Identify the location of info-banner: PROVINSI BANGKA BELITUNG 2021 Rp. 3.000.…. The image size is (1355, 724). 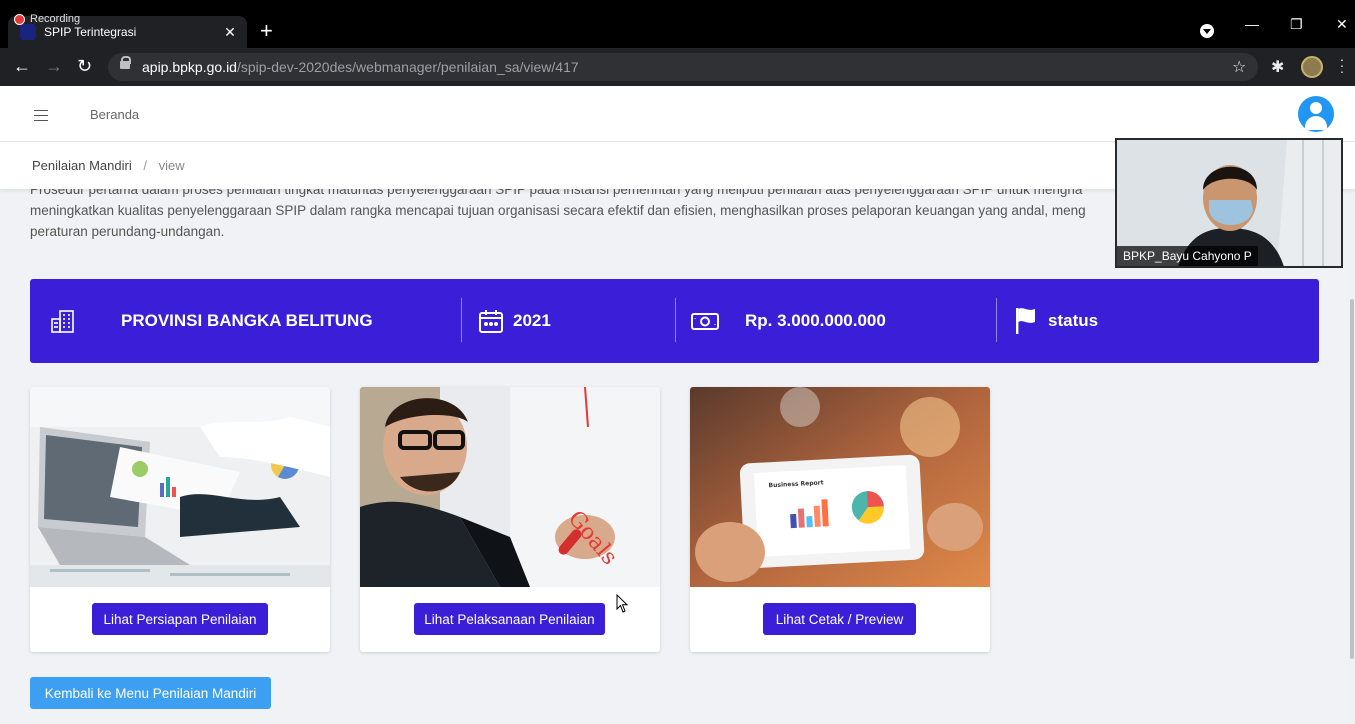
(674, 321).